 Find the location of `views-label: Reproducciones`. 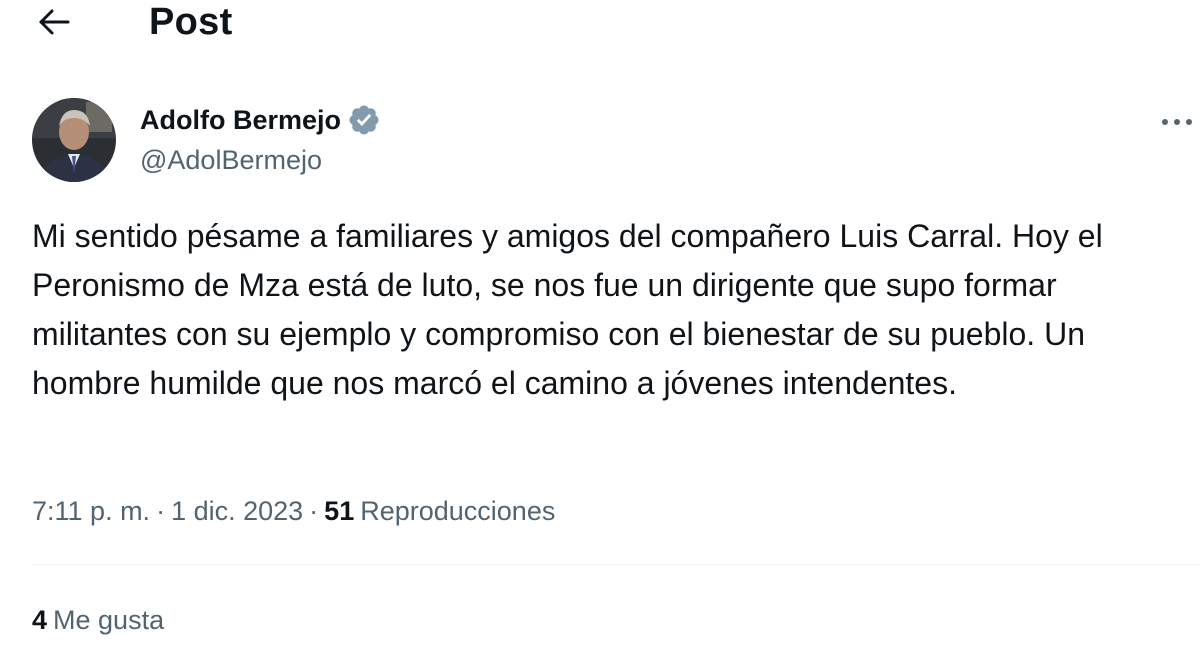

views-label: Reproducciones is located at coordinates (458, 511).